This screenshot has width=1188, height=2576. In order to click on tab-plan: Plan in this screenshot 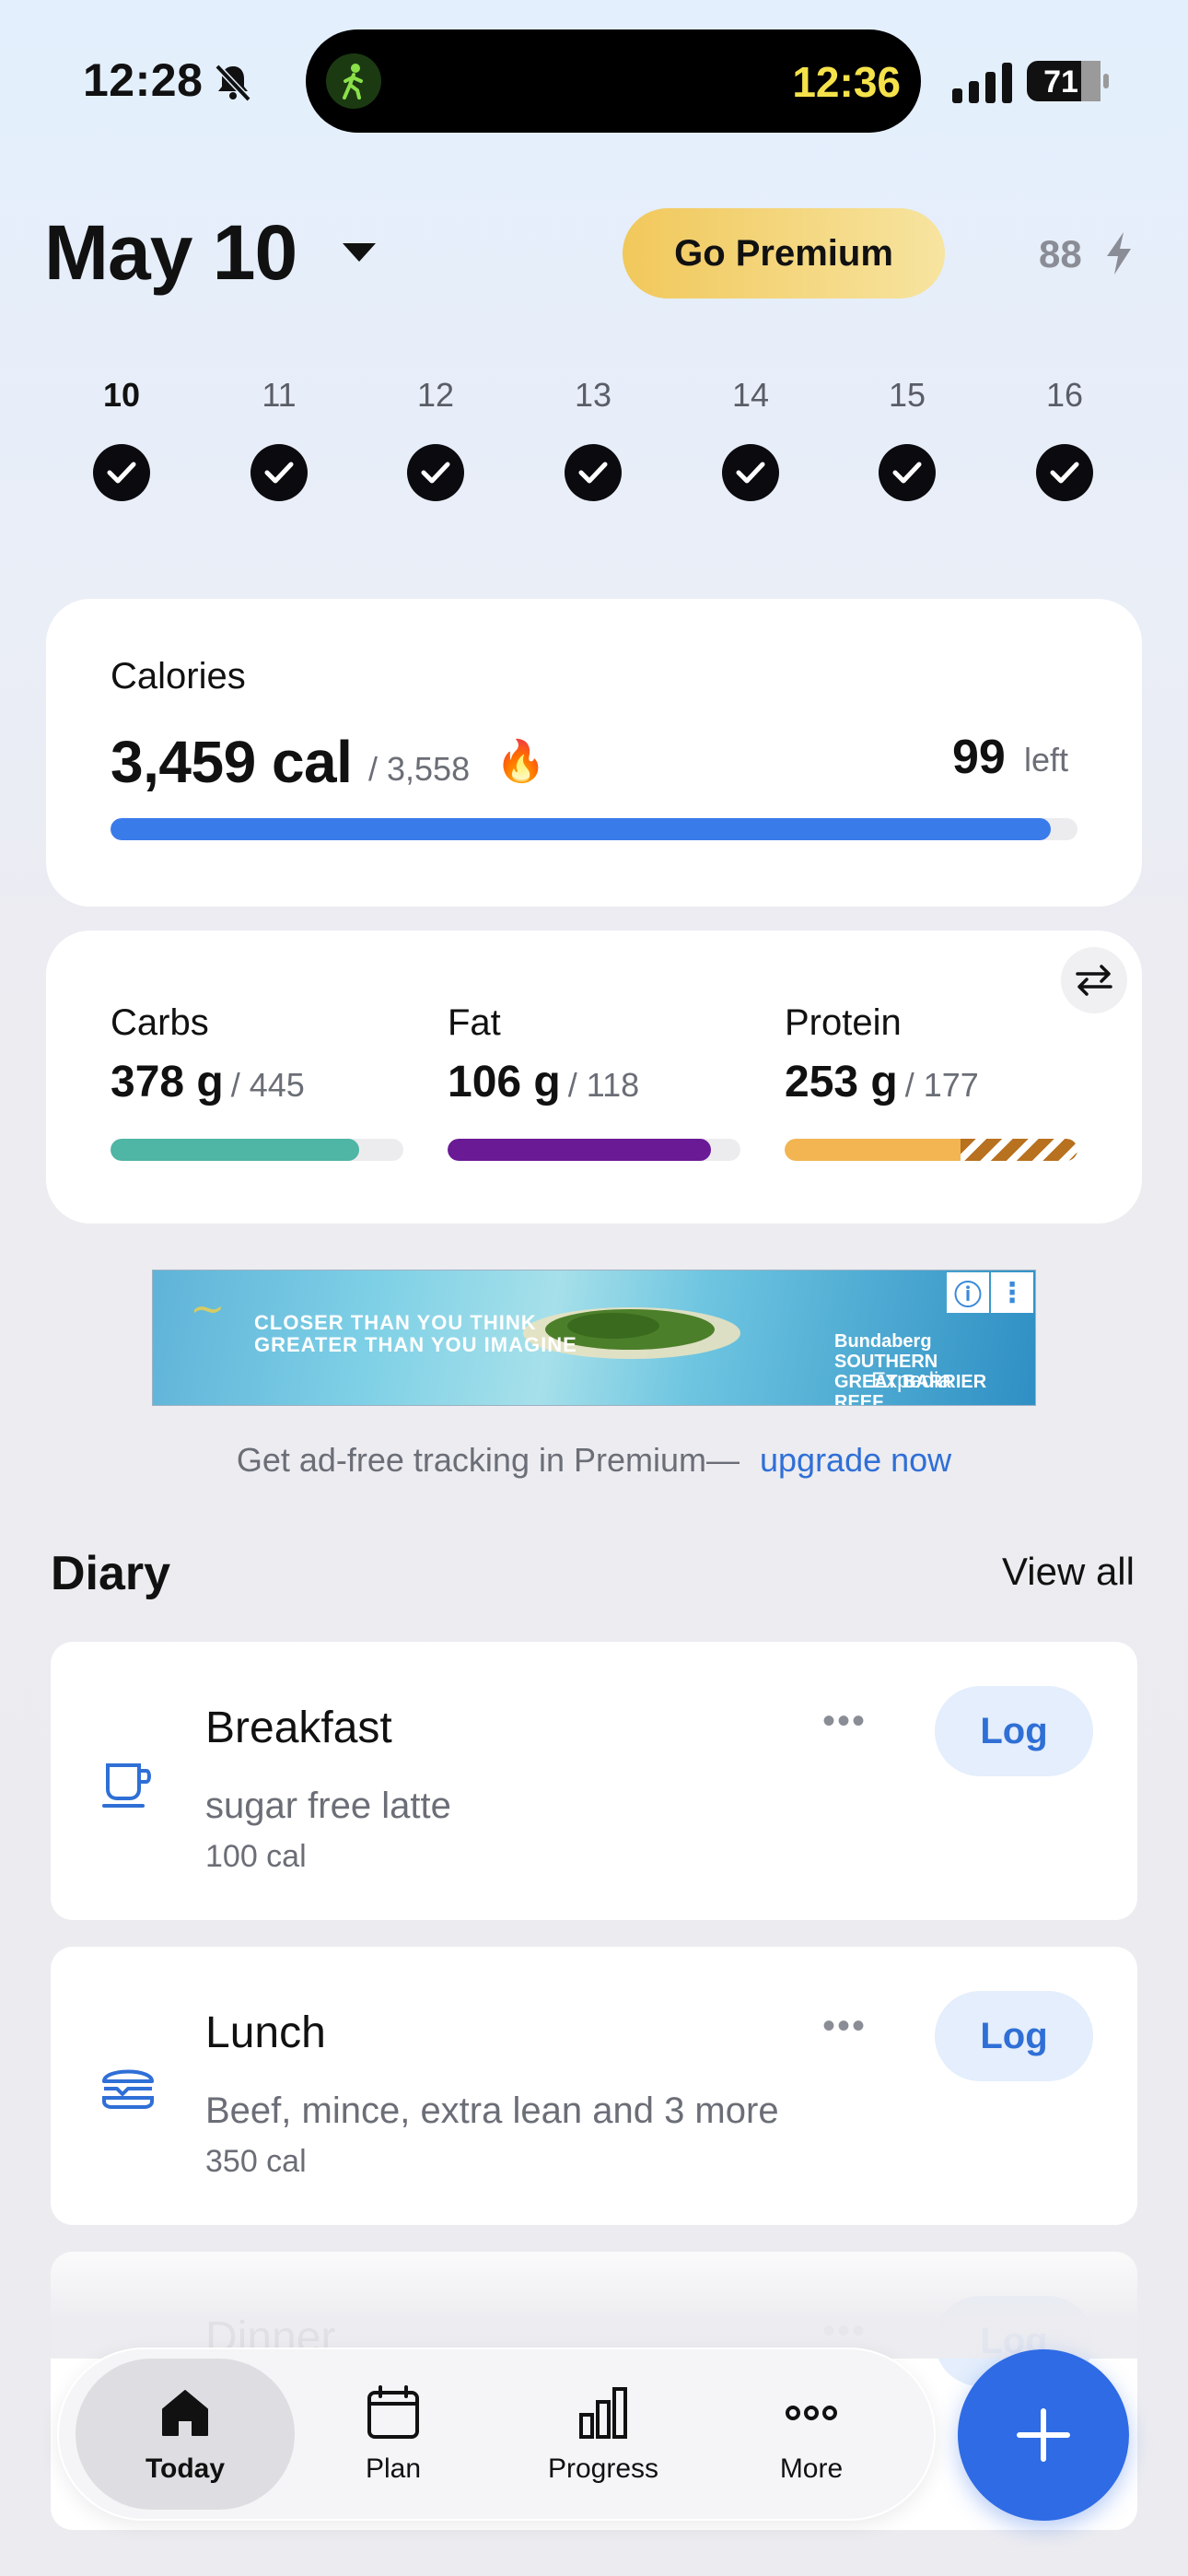, I will do `click(393, 2434)`.